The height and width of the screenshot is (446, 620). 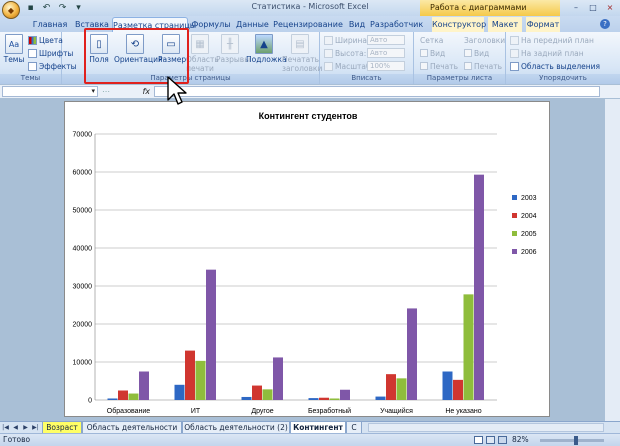 What do you see at coordinates (386, 40) in the screenshot?
I see `width-select: Авто` at bounding box center [386, 40].